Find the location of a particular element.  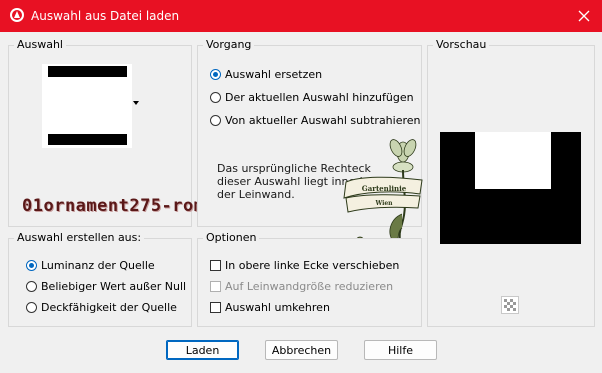

cancel-button: Abbrechen is located at coordinates (301, 350).